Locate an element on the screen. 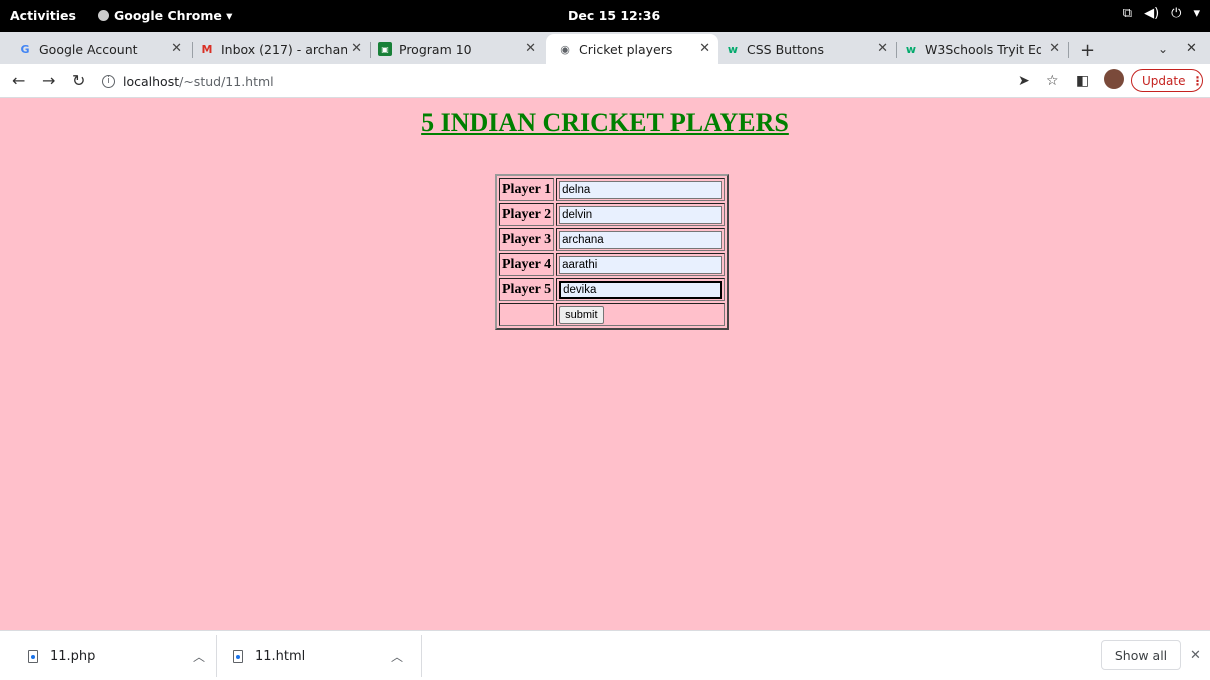 The width and height of the screenshot is (1210, 680). table-cell: submit is located at coordinates (641, 314).